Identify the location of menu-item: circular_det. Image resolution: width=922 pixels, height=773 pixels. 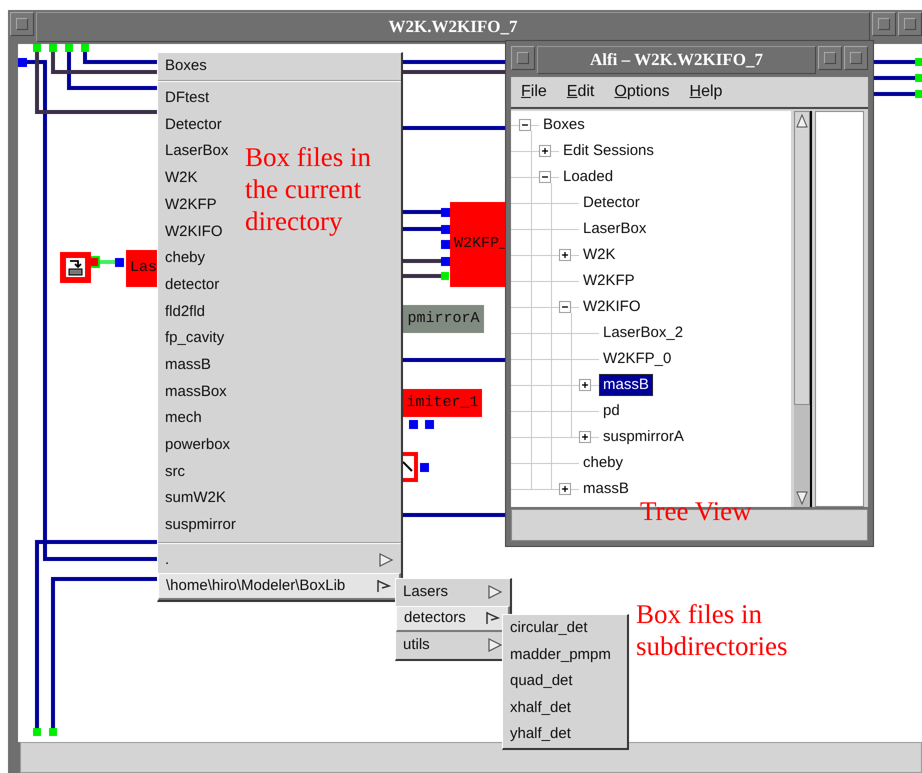
(549, 628).